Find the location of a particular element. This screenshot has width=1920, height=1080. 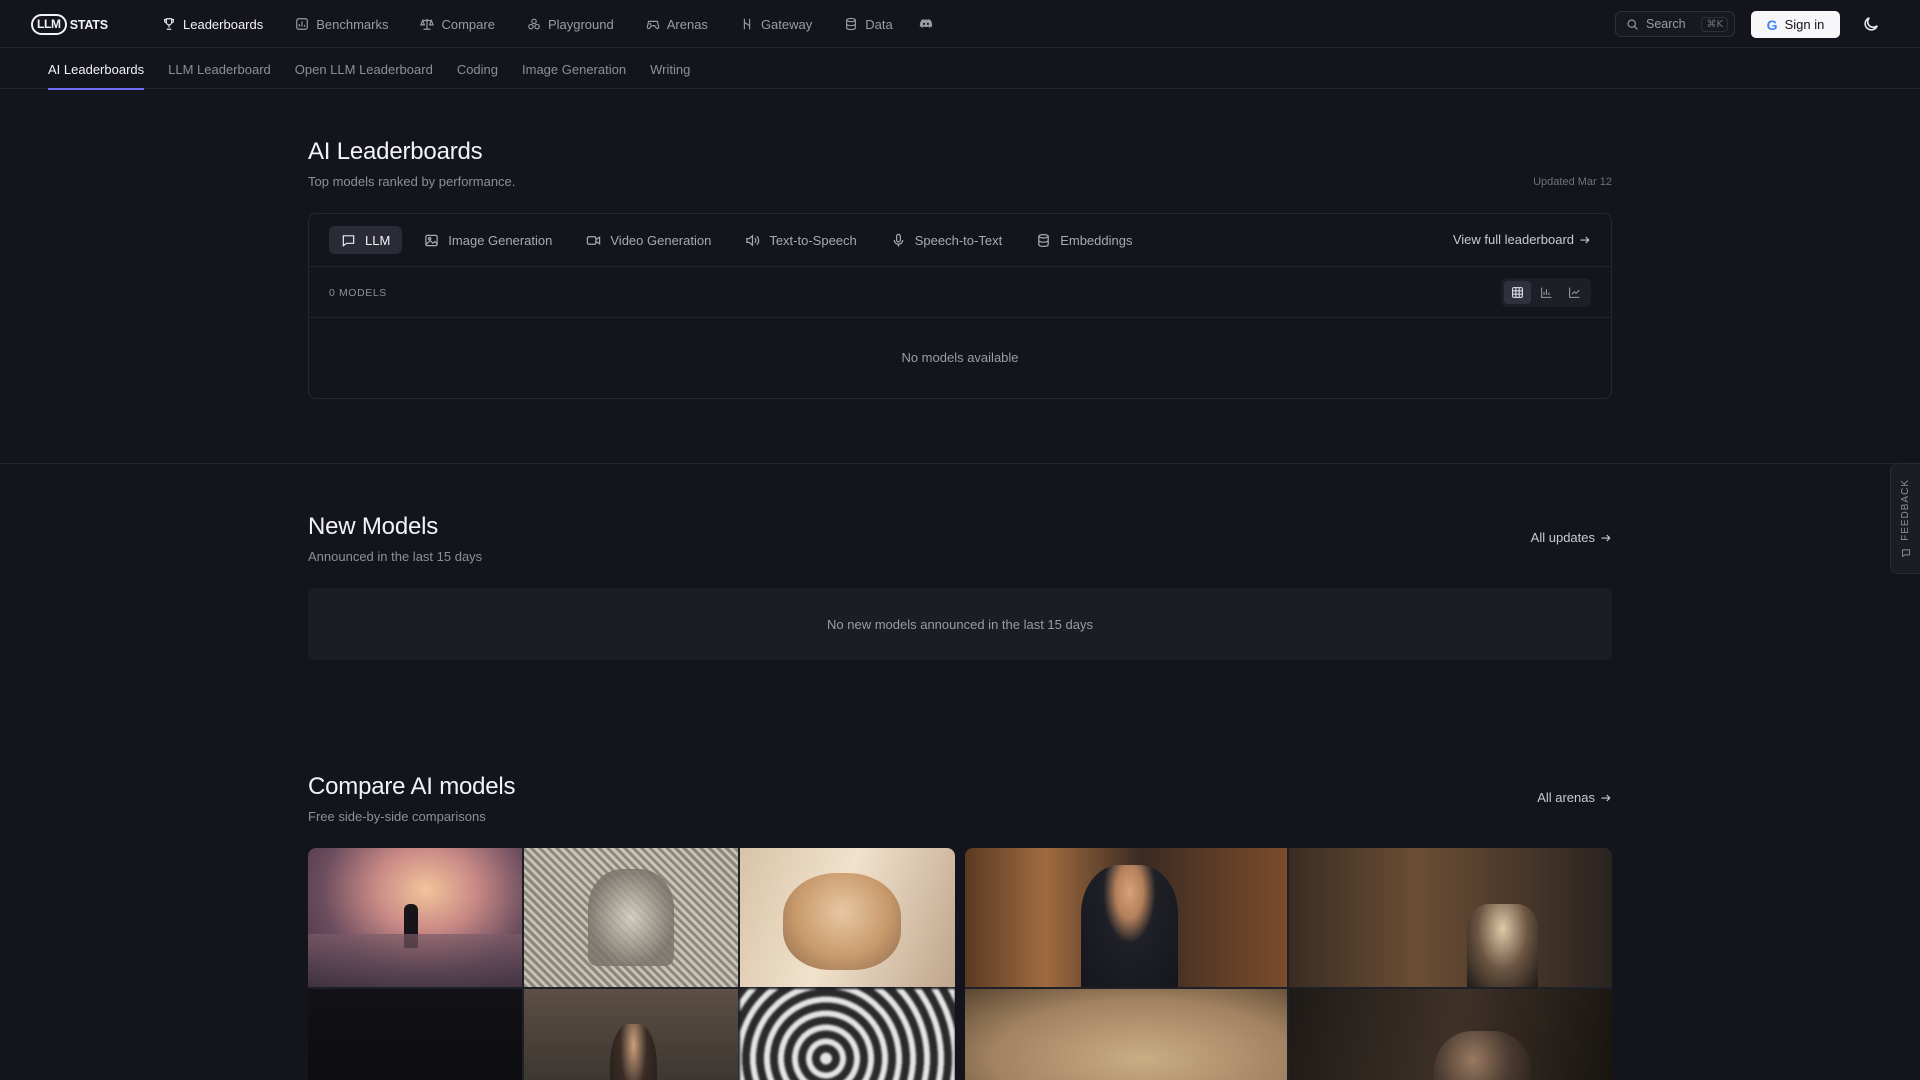

nav-item-leaderboards: Leaderboards is located at coordinates (212, 24).